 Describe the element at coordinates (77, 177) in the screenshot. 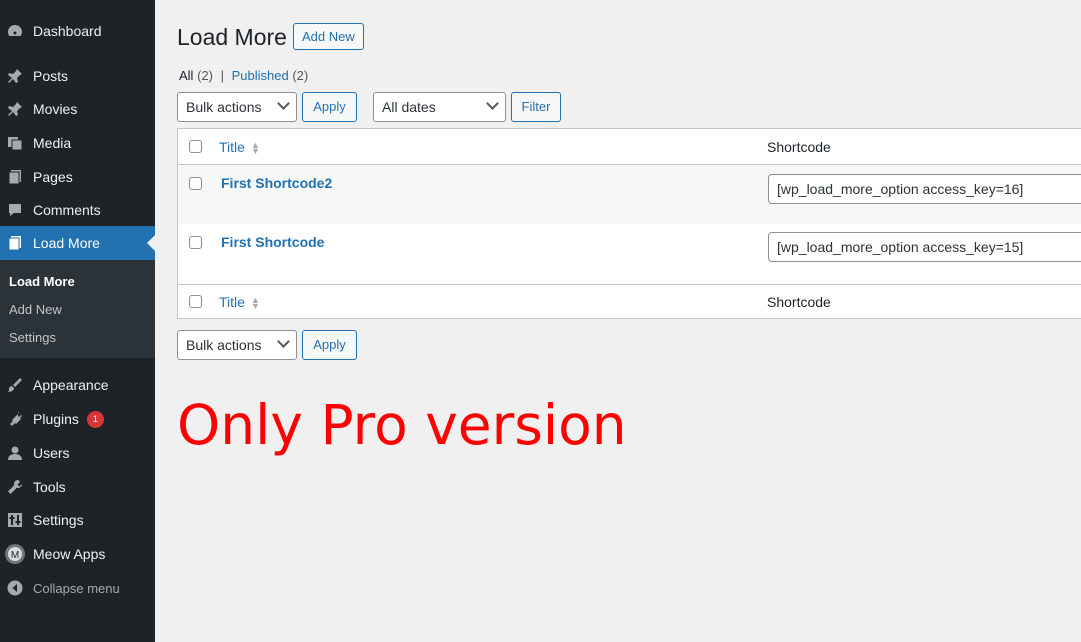

I see `sidebar-item-pages: Pages` at that location.